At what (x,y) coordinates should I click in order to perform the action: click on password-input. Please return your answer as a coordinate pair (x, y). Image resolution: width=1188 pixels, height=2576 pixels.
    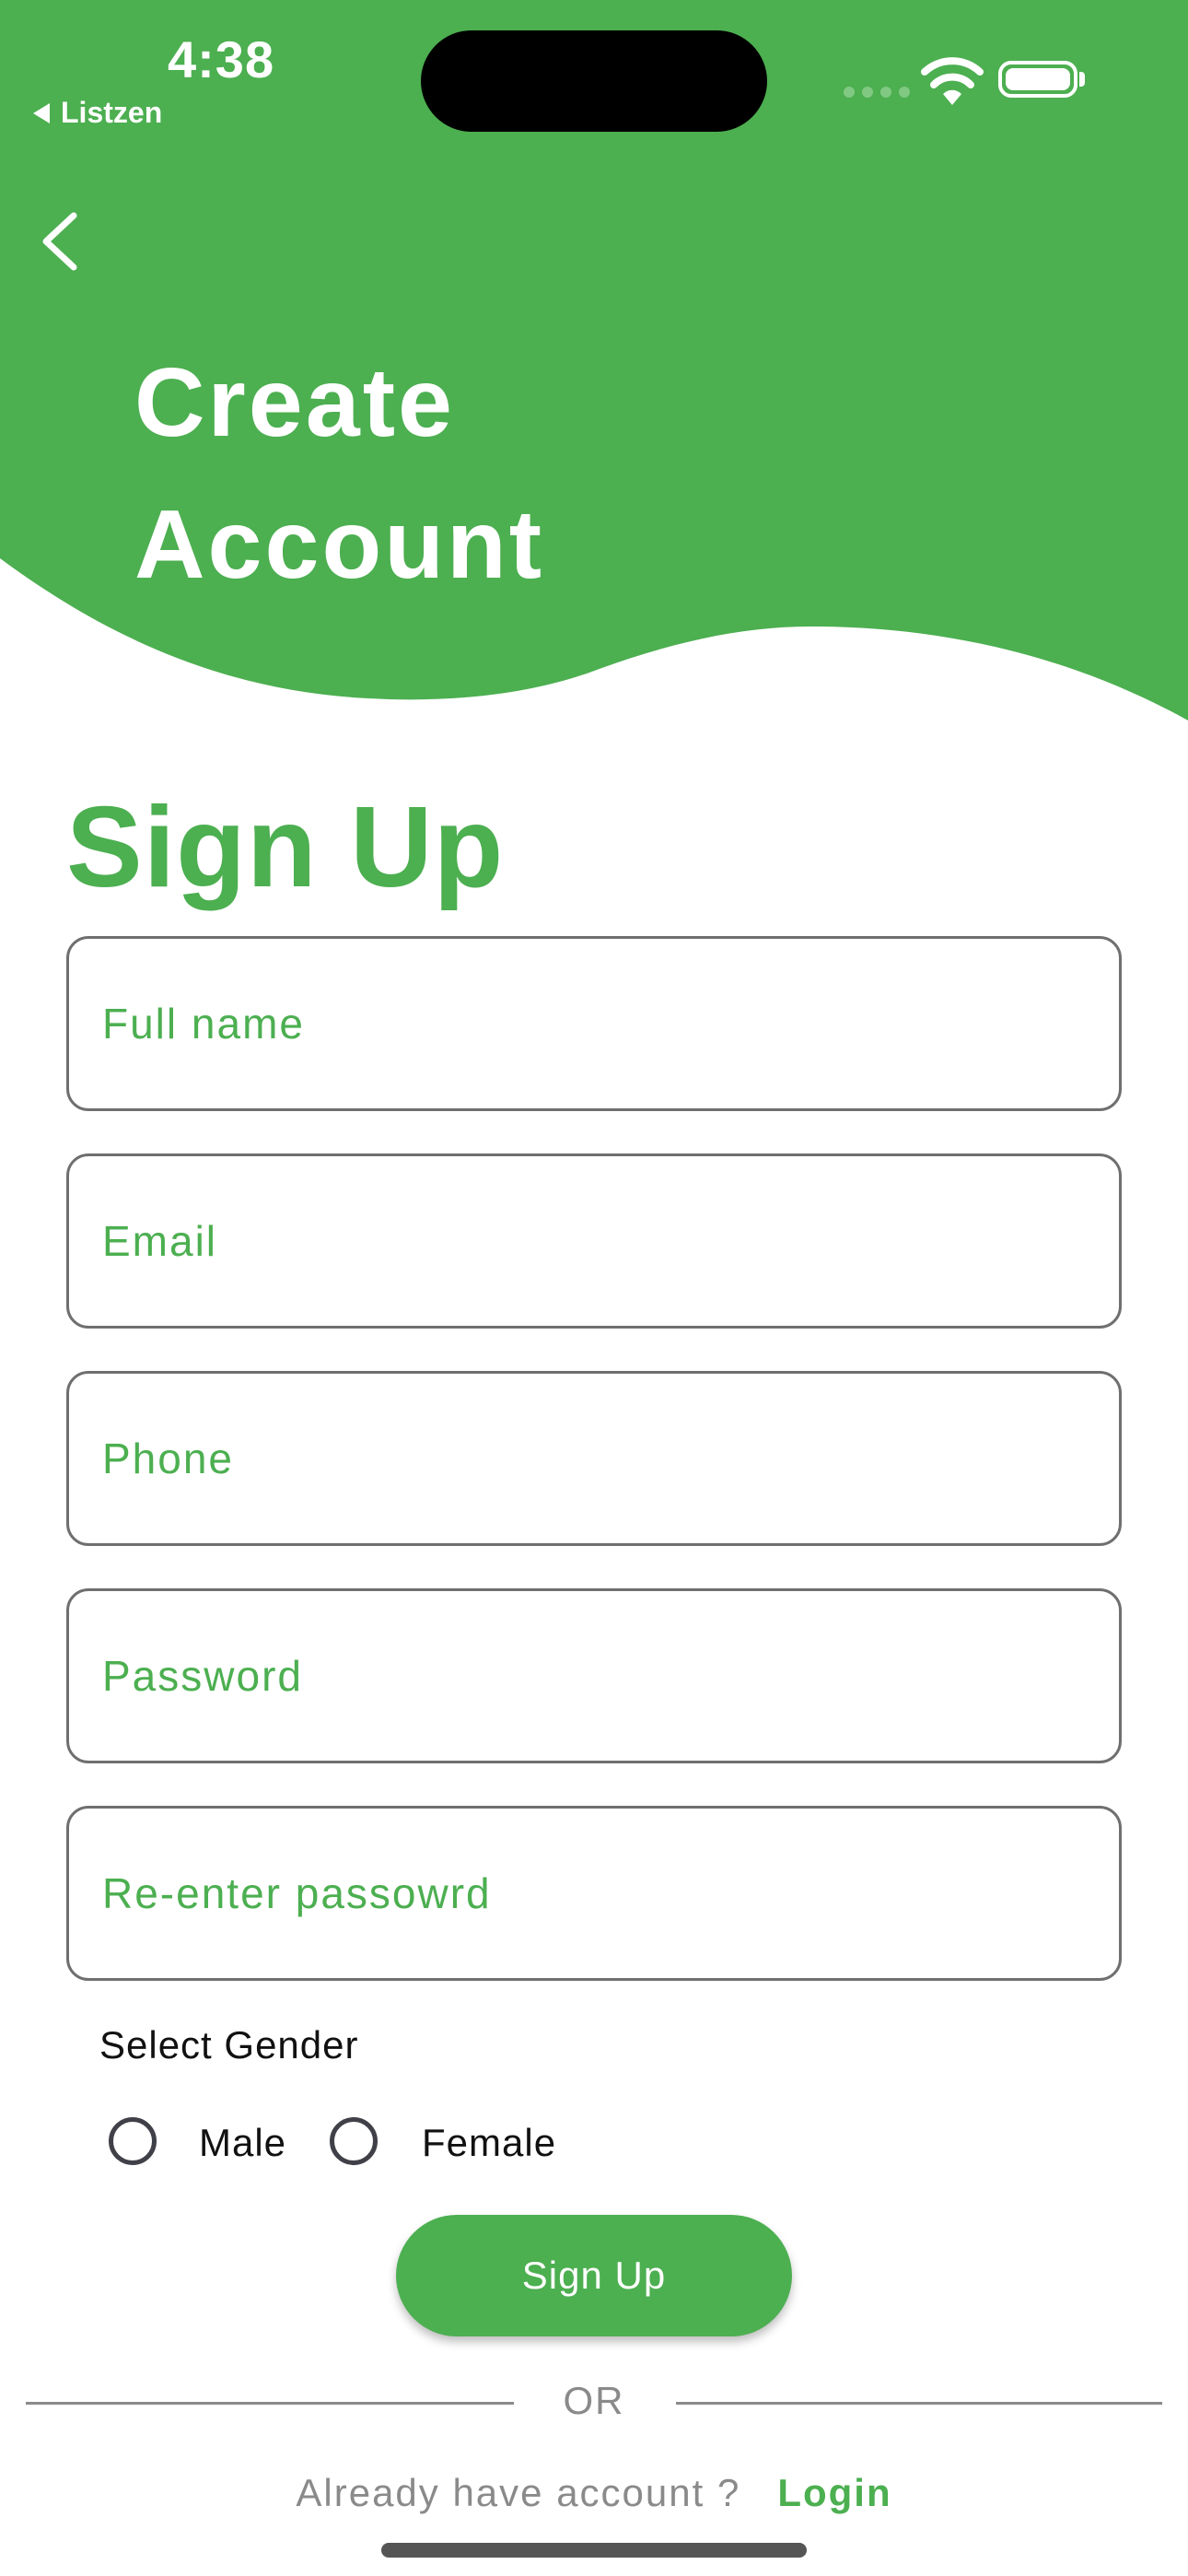
    Looking at the image, I should click on (594, 1676).